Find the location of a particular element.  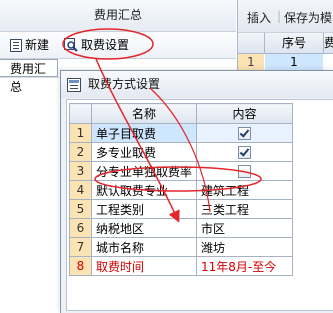

settings-search-icon is located at coordinates (71, 47).